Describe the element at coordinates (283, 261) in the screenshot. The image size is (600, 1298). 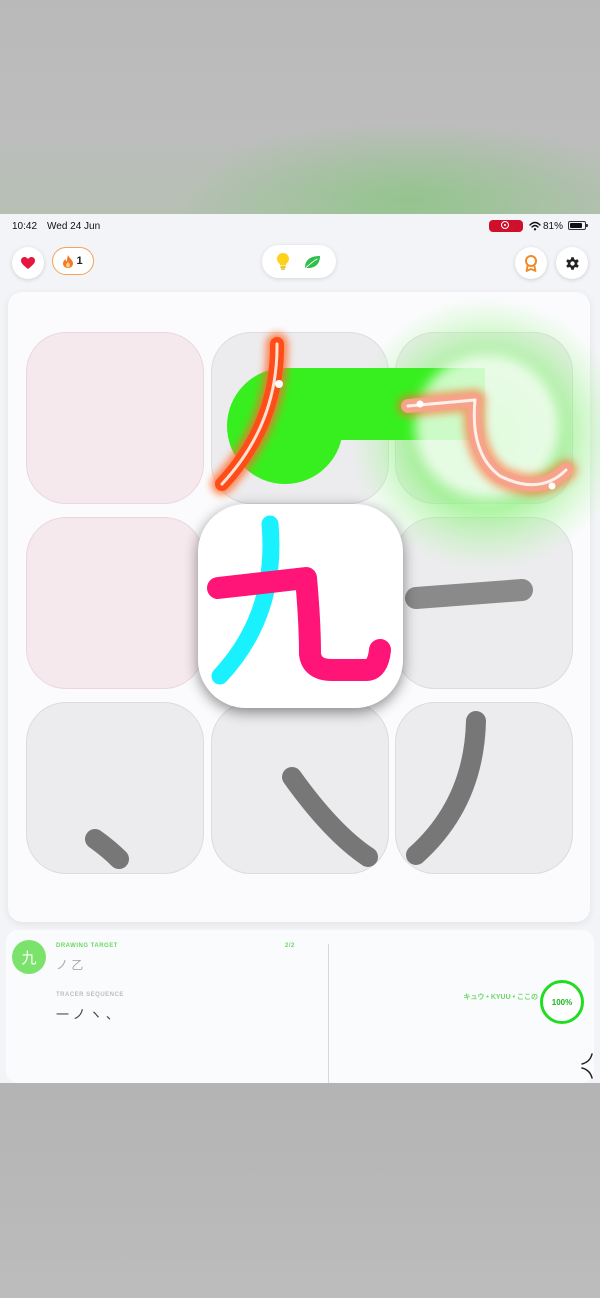
I see `lightbulb-icon` at that location.